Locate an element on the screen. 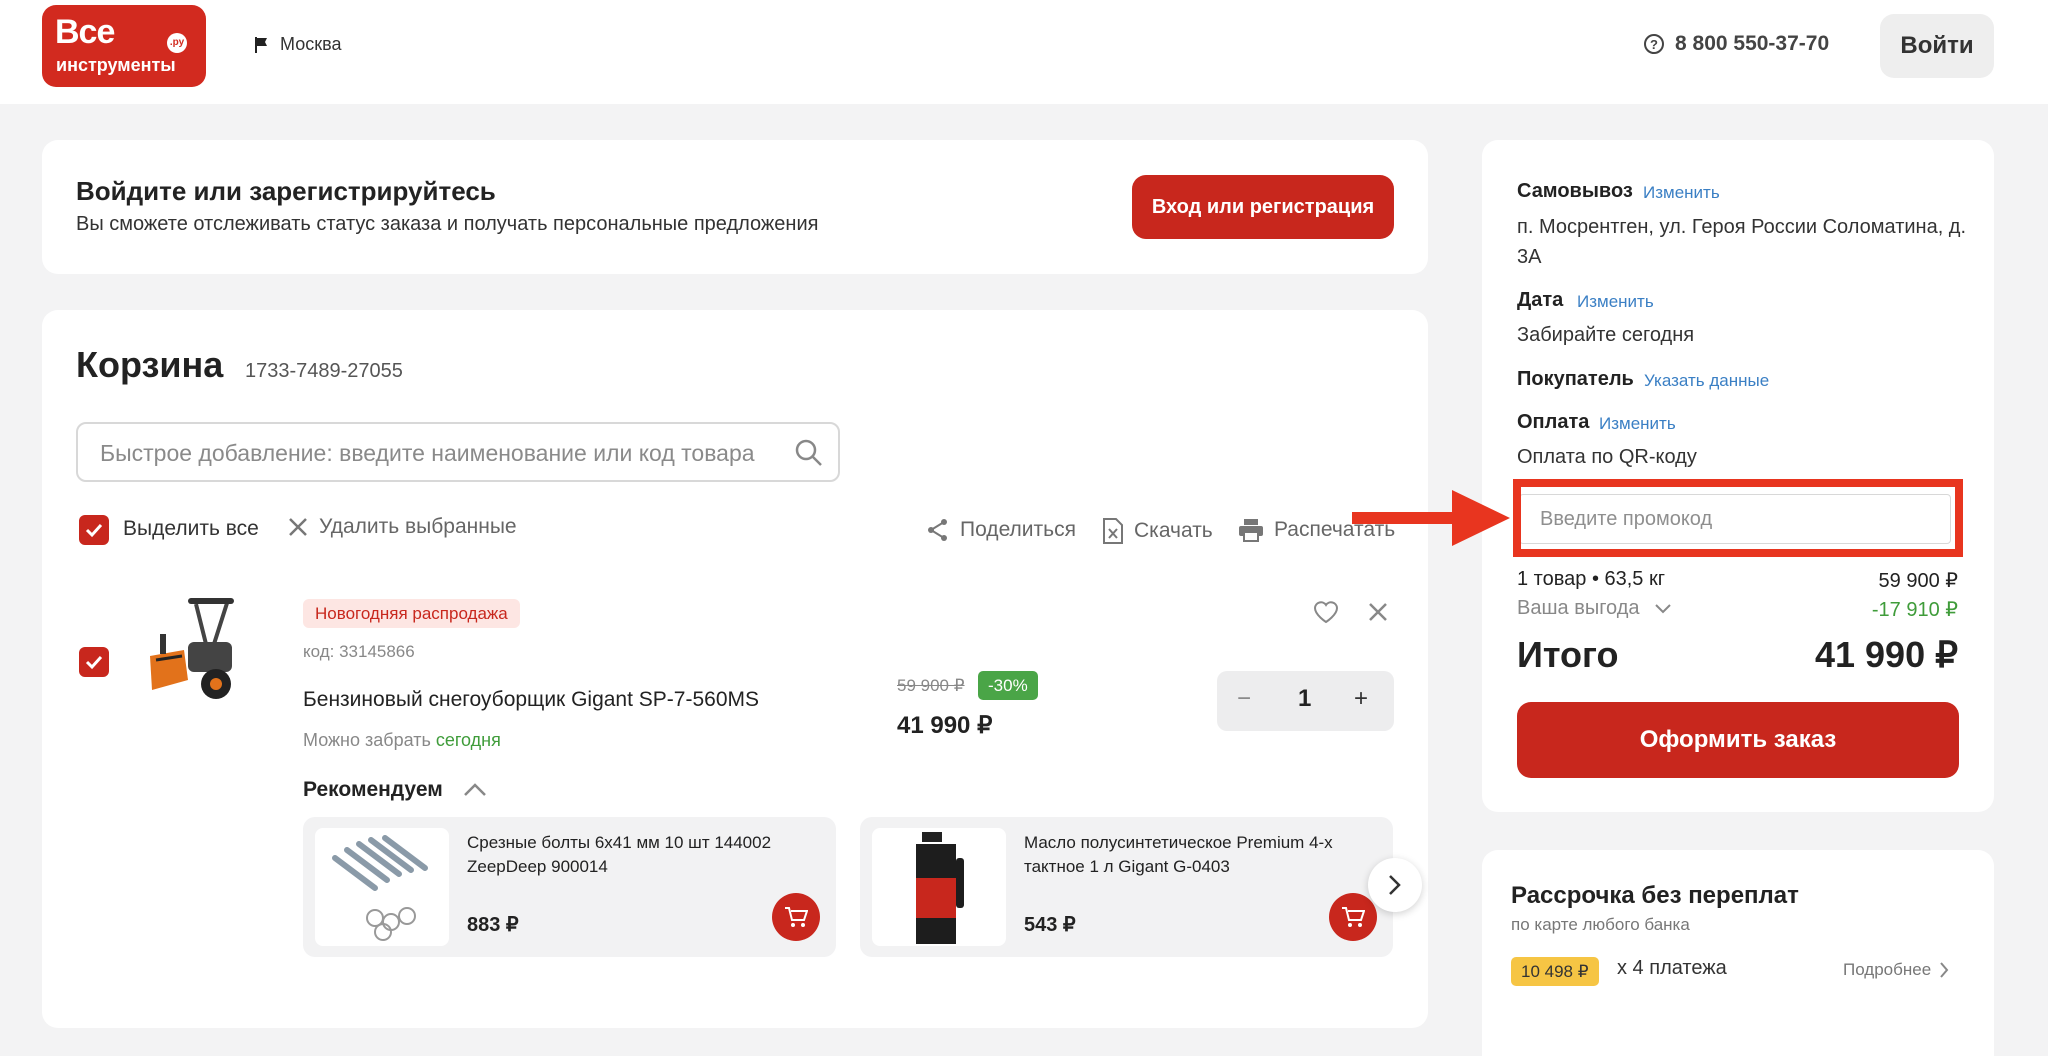 Image resolution: width=2048 pixels, height=1056 pixels. installment-more-label: Подробнее is located at coordinates (1887, 969).